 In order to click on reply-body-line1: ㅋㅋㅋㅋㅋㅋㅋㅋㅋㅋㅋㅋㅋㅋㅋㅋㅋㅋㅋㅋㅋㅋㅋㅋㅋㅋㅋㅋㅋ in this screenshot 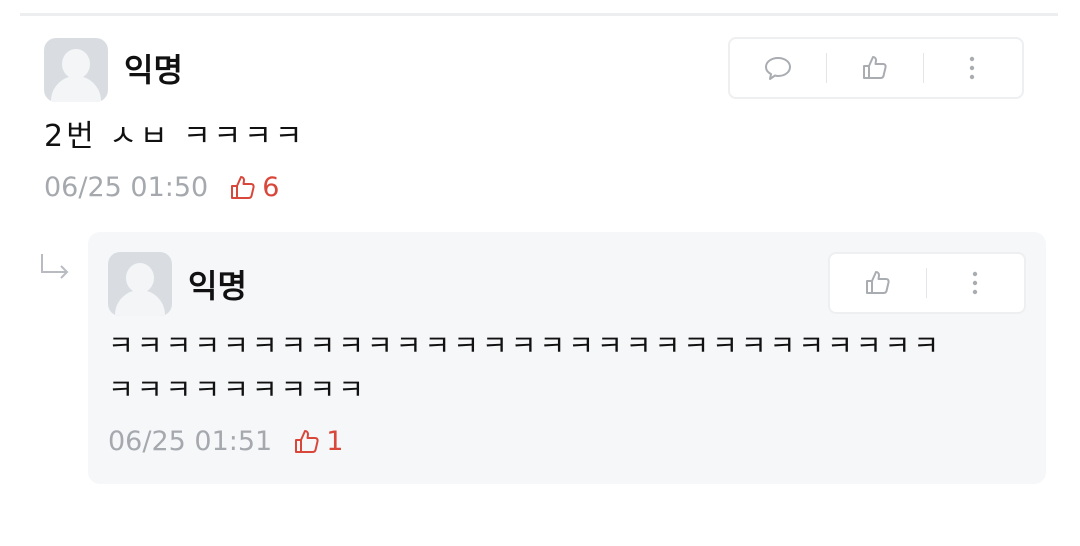, I will do `click(525, 345)`.